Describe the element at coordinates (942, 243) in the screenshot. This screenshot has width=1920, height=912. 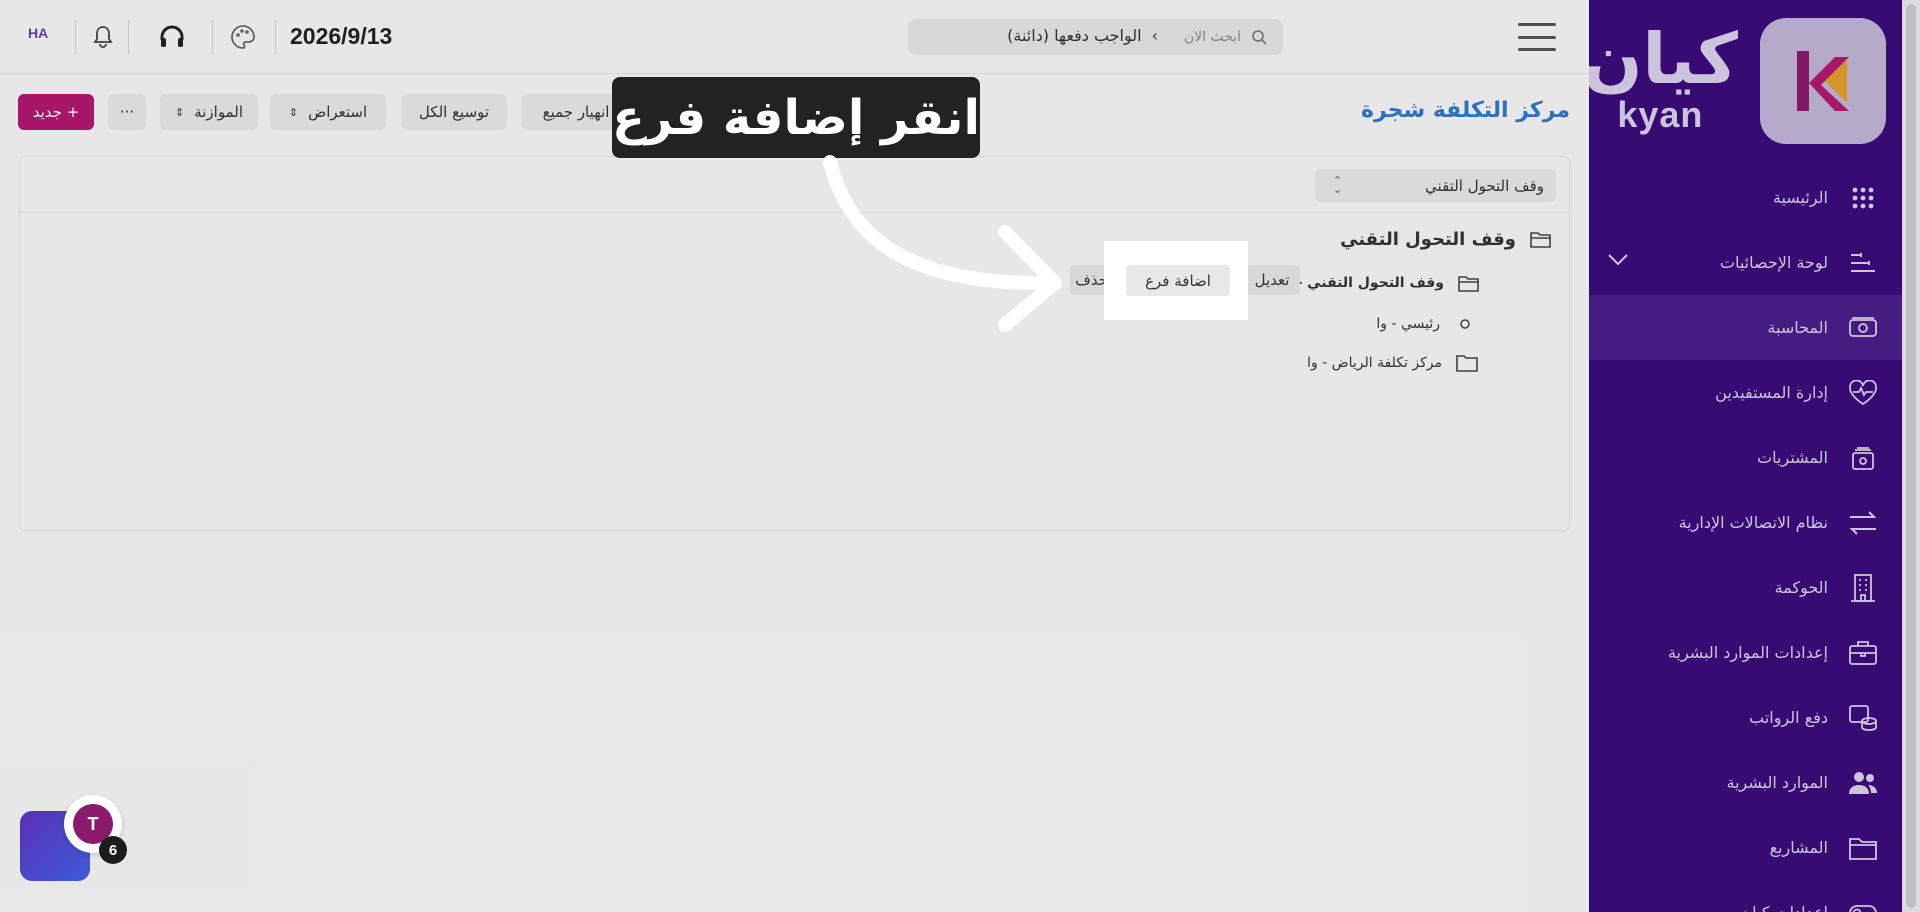
I see `tutorial-arrow-icon` at that location.